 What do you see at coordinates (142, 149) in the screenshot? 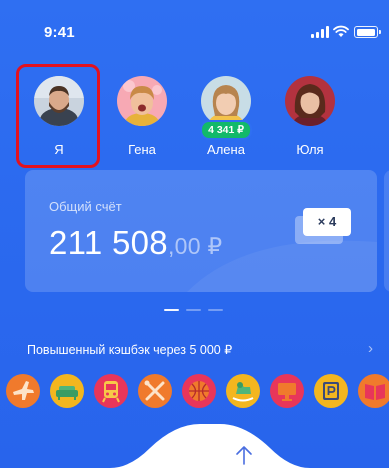
I see `person-name: Гена` at bounding box center [142, 149].